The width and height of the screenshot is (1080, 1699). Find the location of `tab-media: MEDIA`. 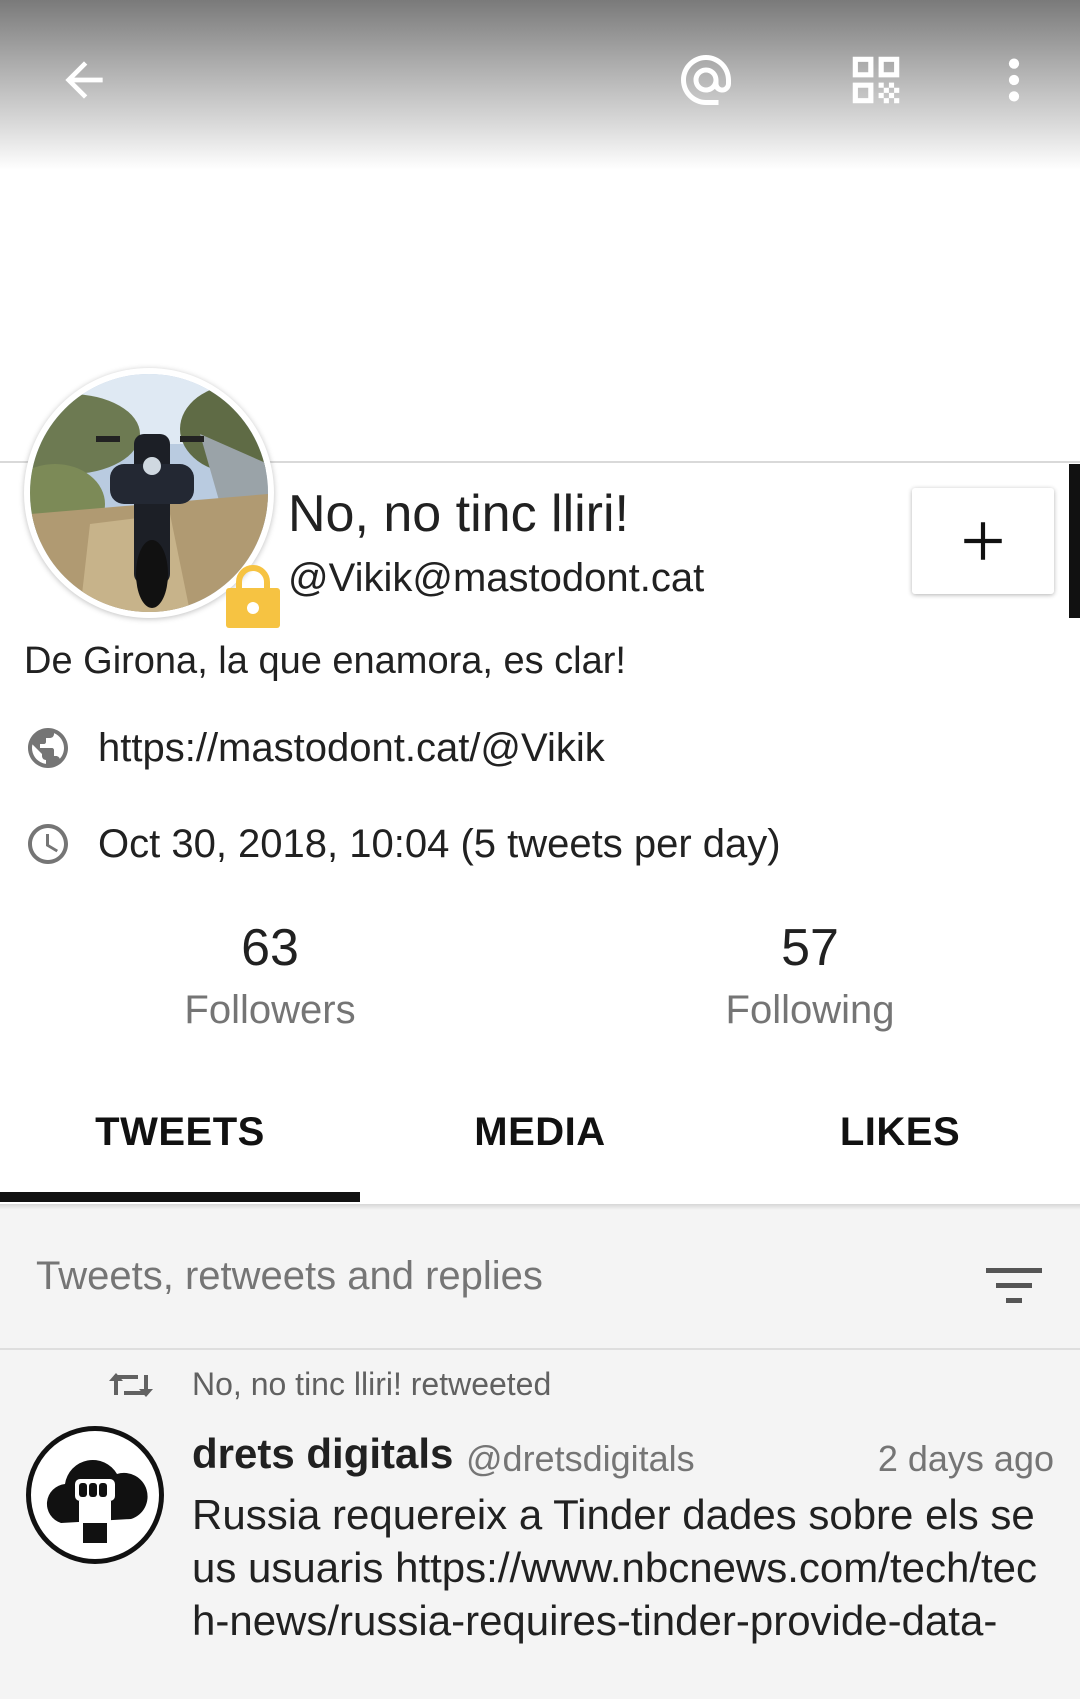

tab-media: MEDIA is located at coordinates (540, 1132).